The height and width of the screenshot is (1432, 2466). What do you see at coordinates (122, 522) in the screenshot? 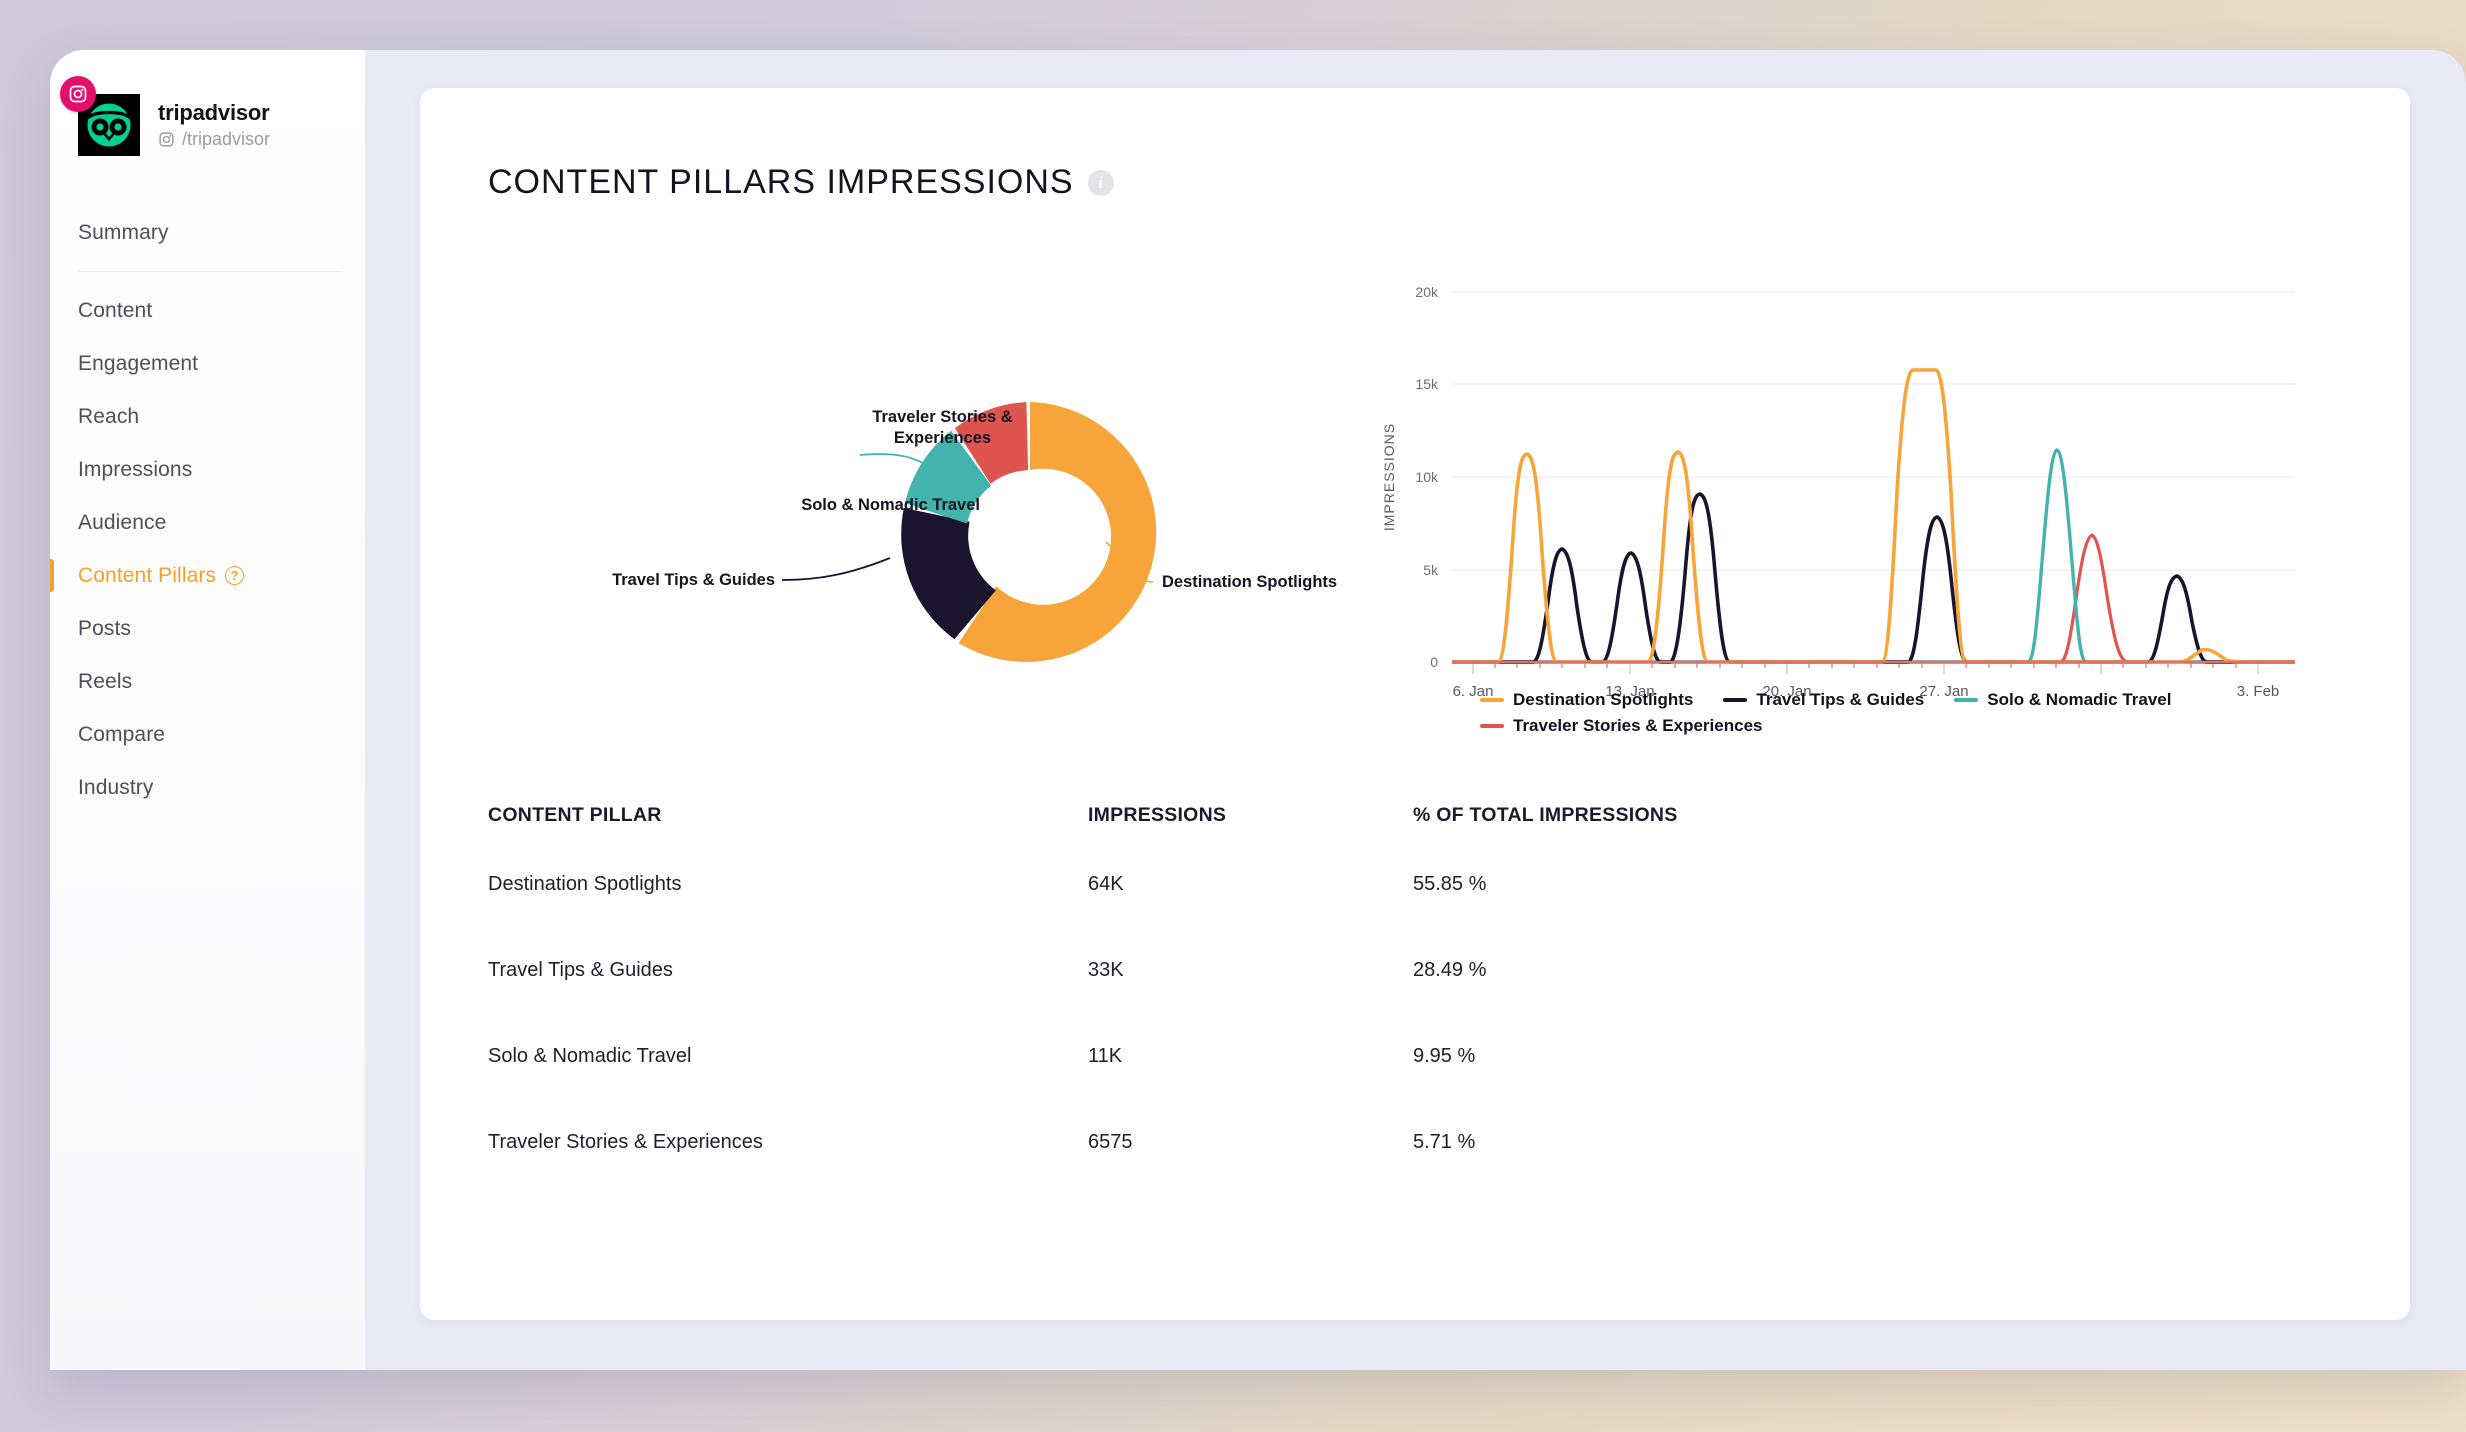
I see `sidebar-item-label: Audience` at bounding box center [122, 522].